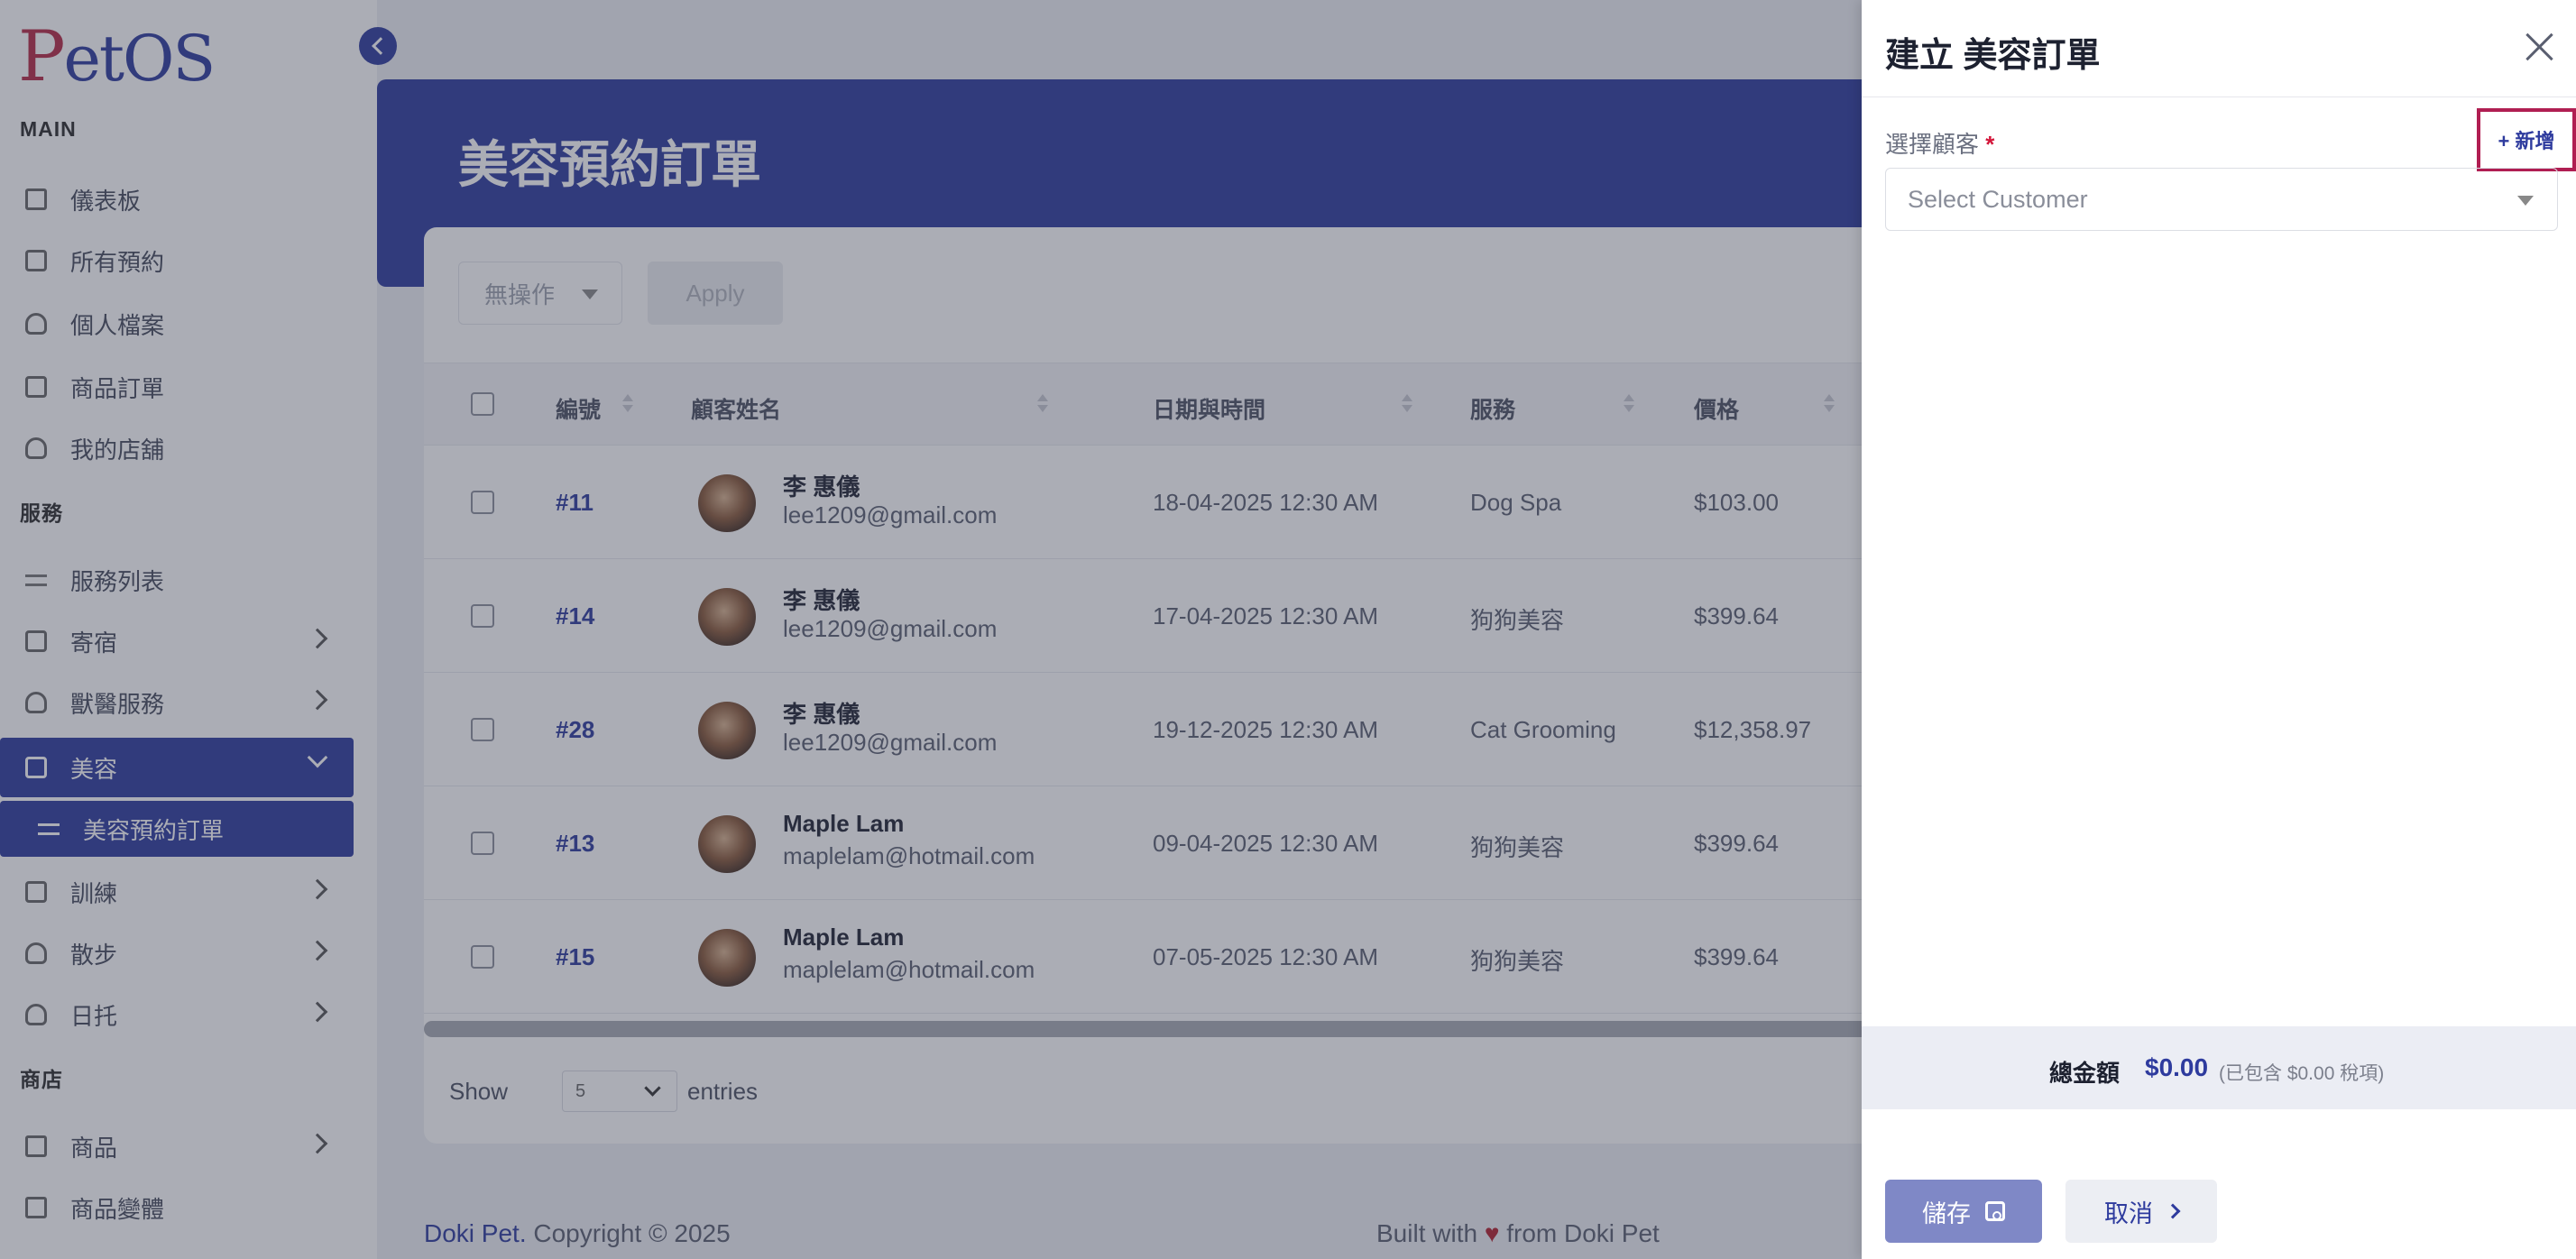  Describe the element at coordinates (2525, 201) in the screenshot. I see `caret-down-icon` at that location.